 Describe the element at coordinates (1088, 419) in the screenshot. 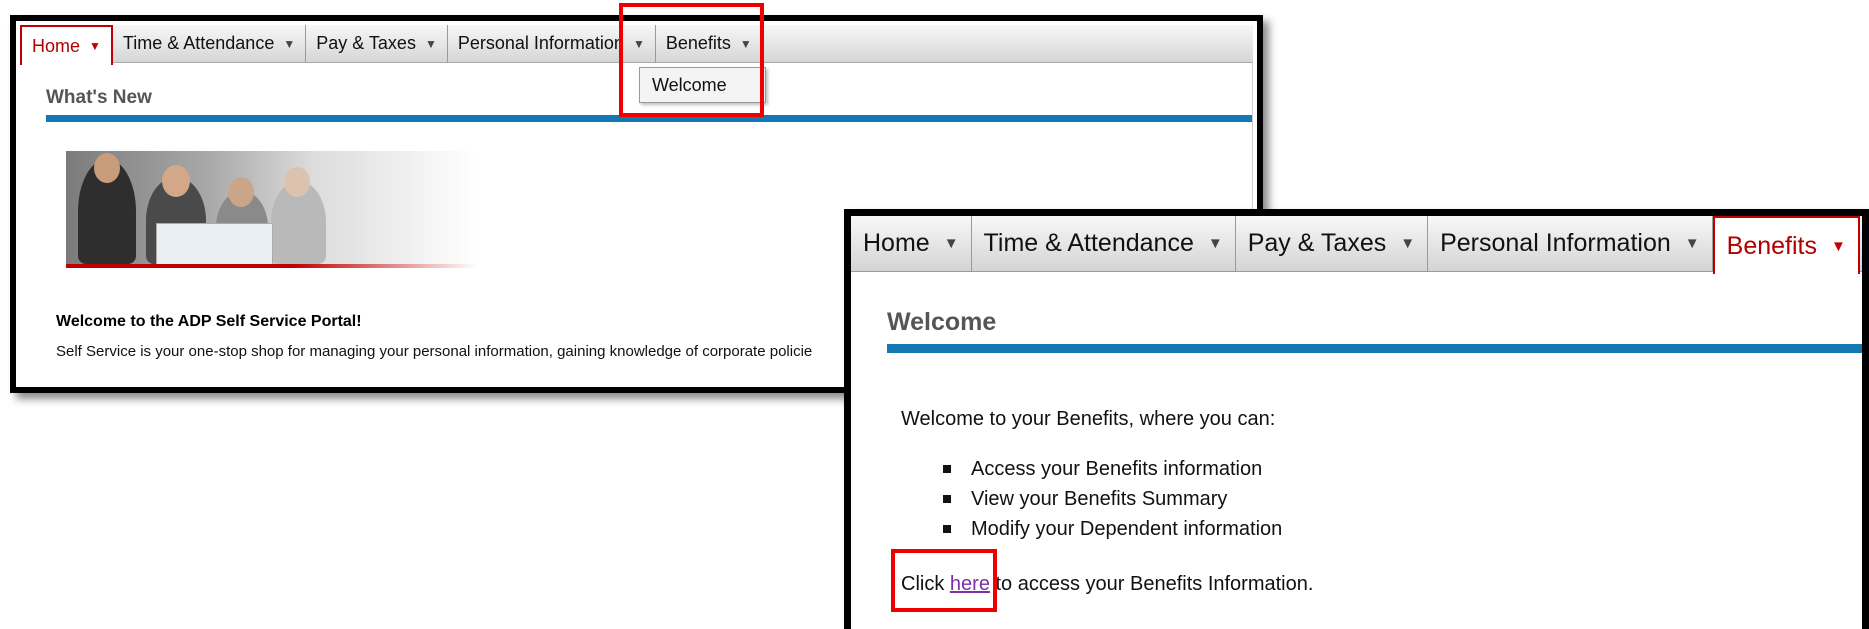

I see `benefits-intro: Welcome to your Benefits, where you can:` at that location.